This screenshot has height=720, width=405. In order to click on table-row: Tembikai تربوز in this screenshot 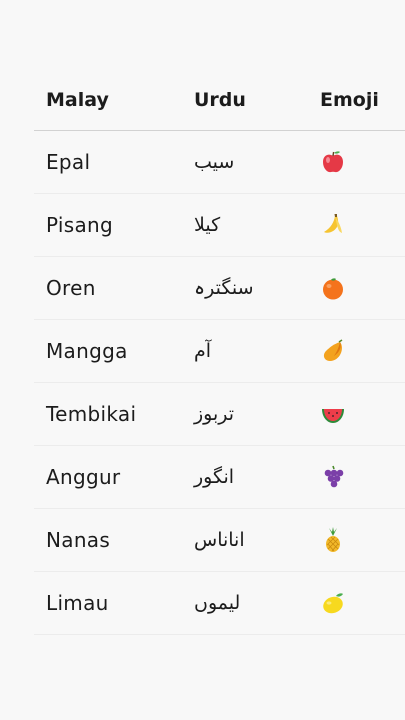, I will do `click(219, 414)`.